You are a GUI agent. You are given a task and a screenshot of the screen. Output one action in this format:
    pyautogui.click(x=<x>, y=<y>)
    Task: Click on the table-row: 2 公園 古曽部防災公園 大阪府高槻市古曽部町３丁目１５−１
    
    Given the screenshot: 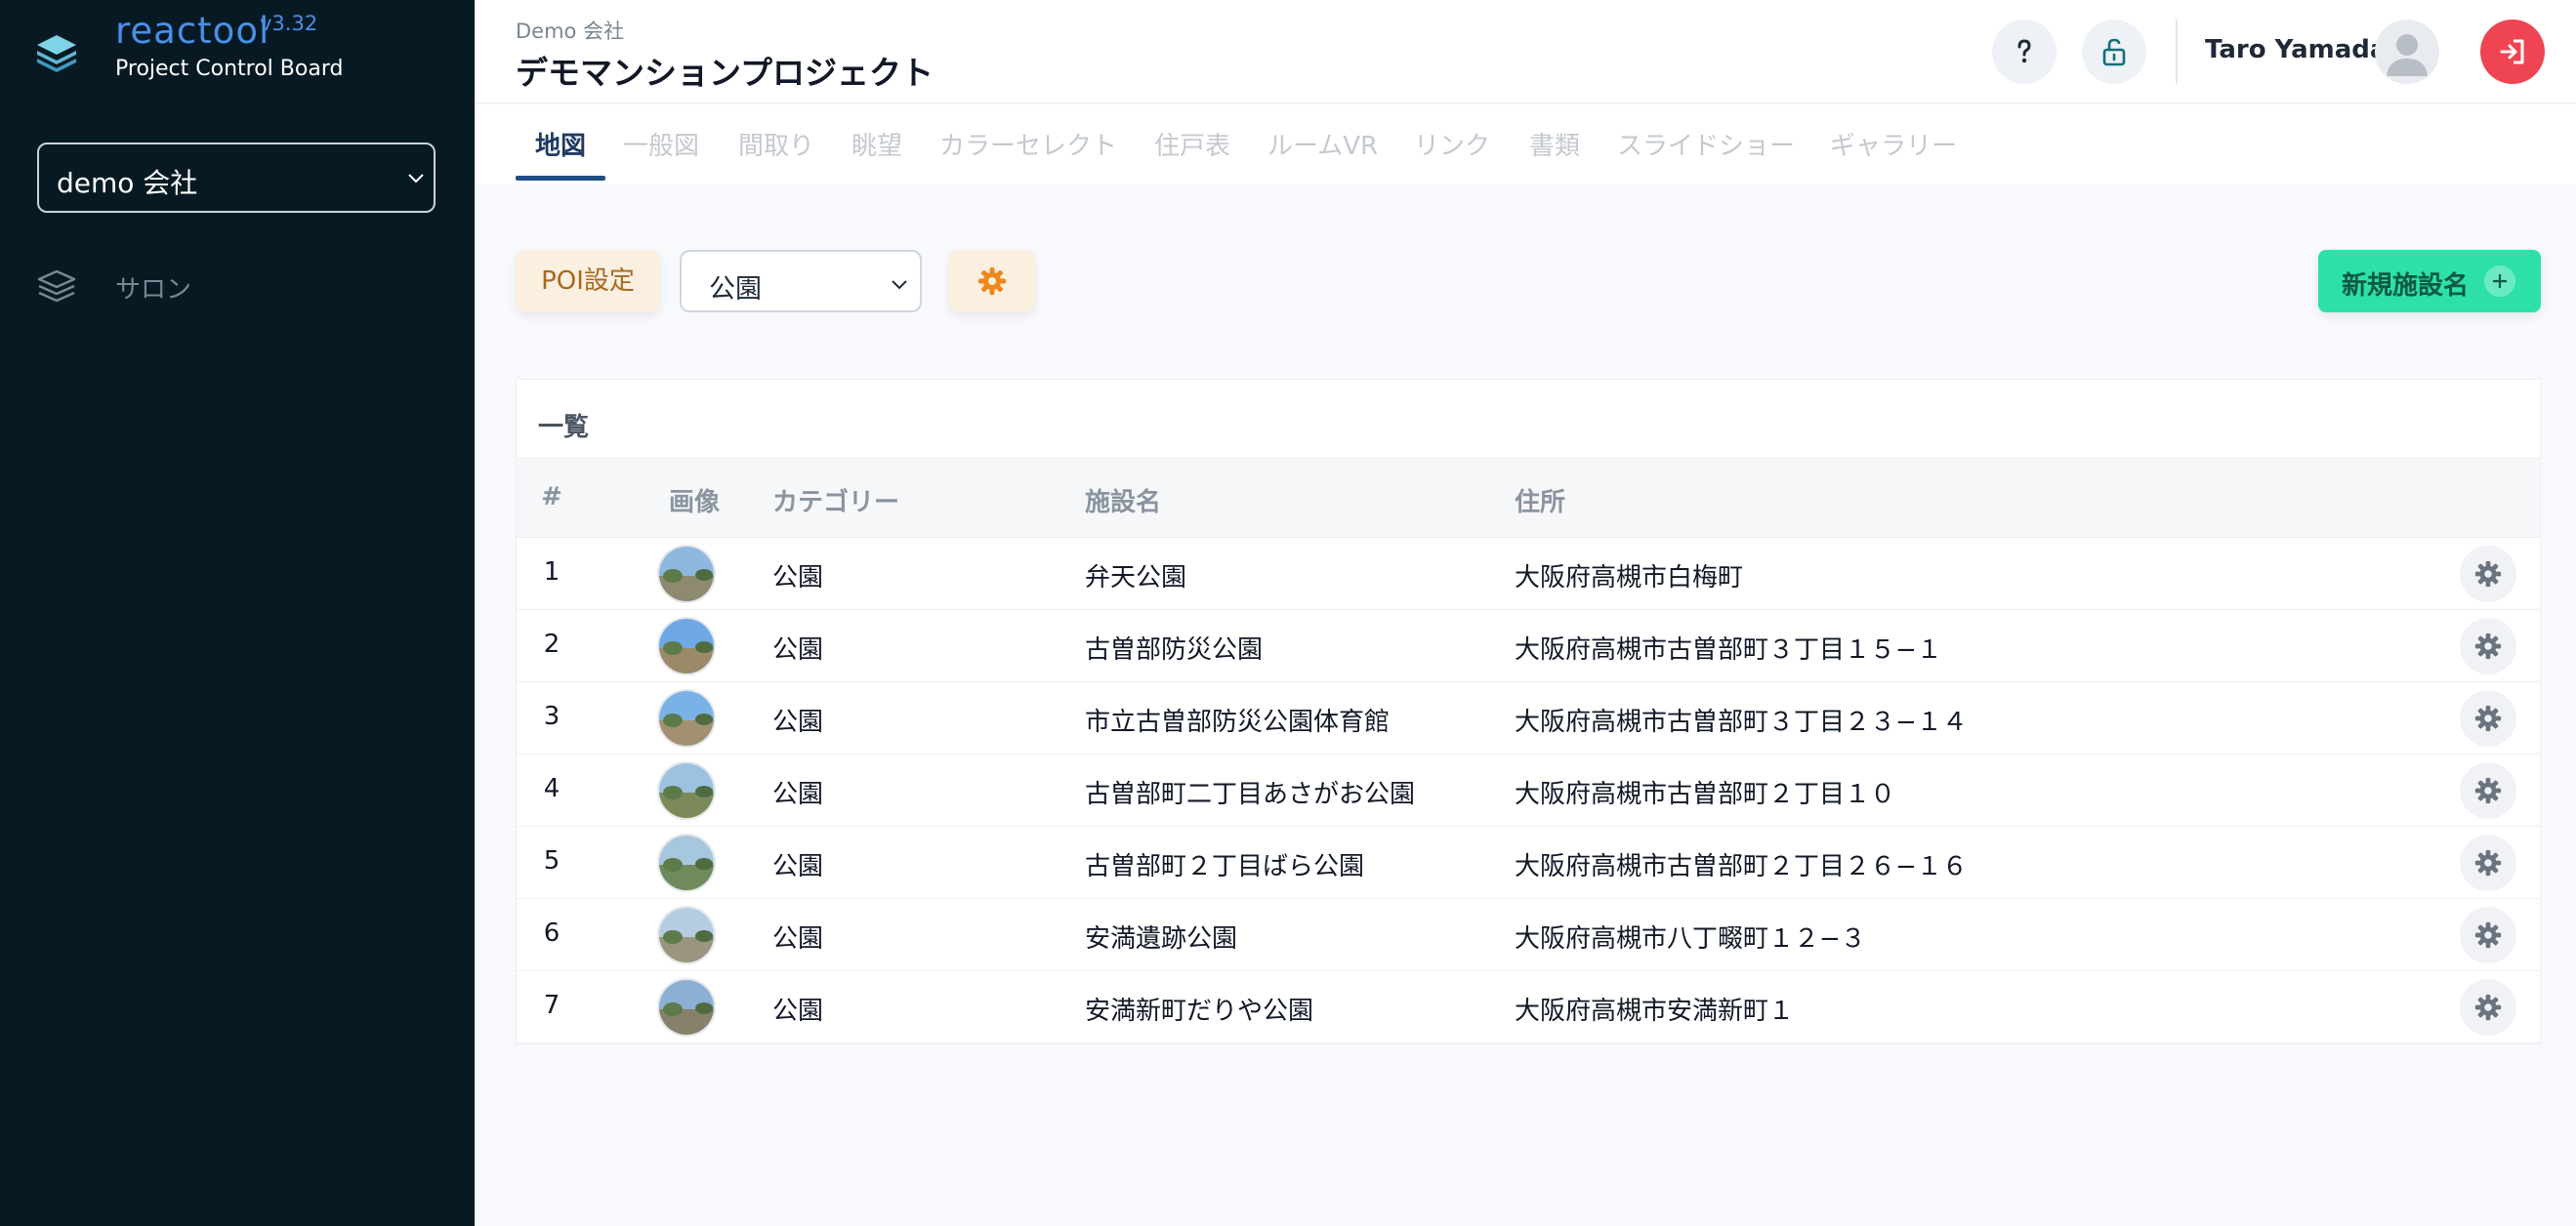 What is the action you would take?
    pyautogui.click(x=1528, y=646)
    